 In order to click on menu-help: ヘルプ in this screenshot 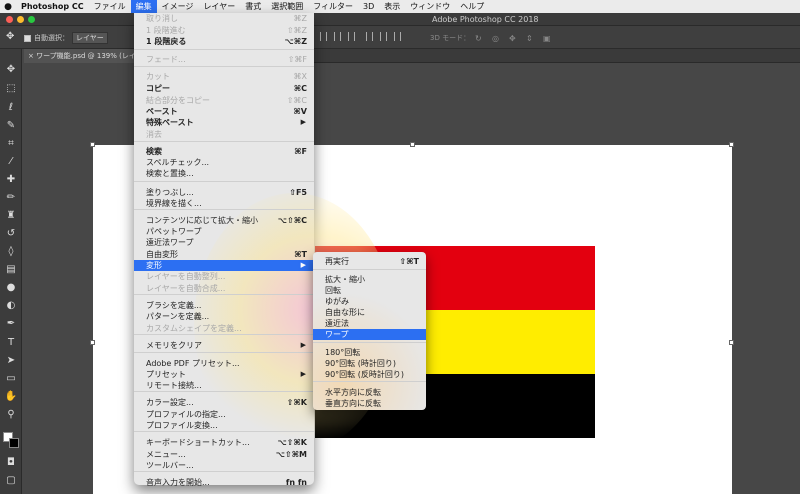, I will do `click(472, 6)`.